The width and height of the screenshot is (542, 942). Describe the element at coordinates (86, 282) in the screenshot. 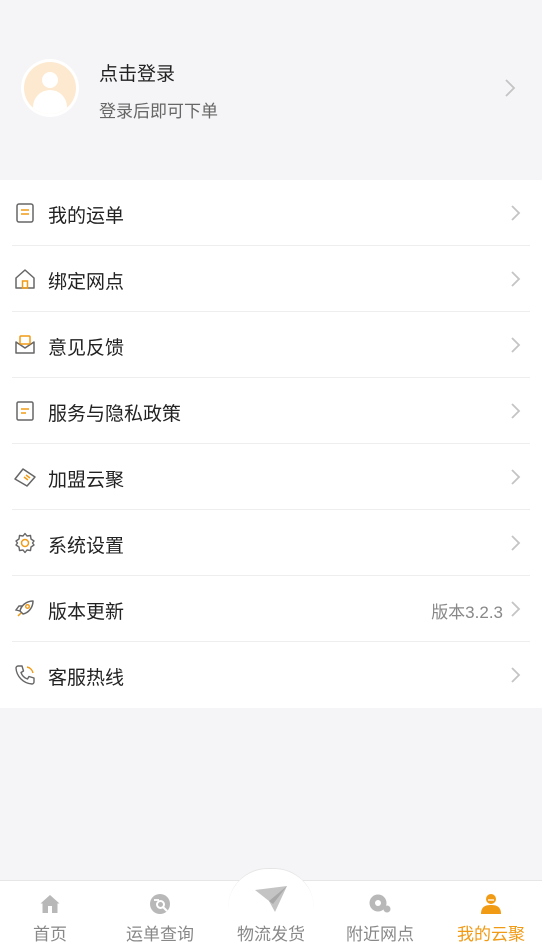

I see `menu-item-label: 绑定网点` at that location.